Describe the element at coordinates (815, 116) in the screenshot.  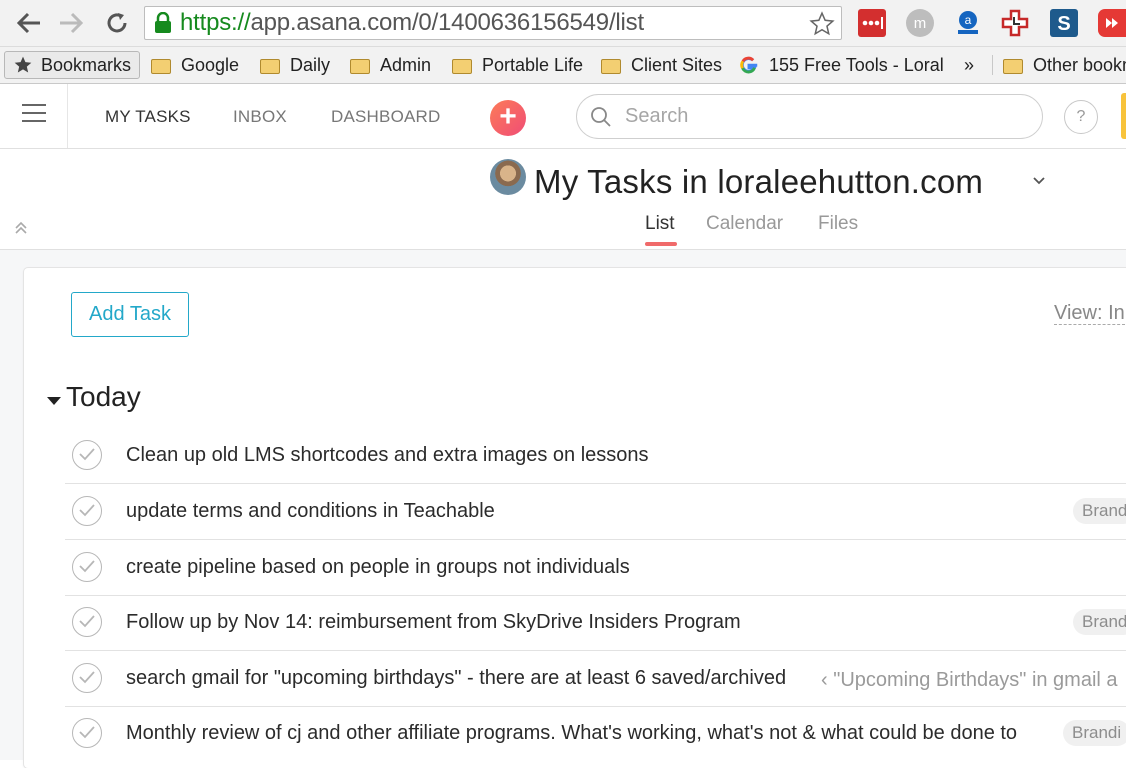
I see `search-input` at that location.